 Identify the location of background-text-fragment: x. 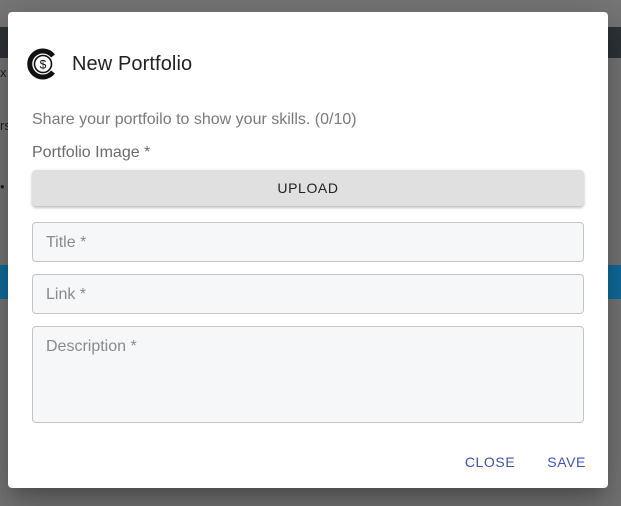
(3, 73).